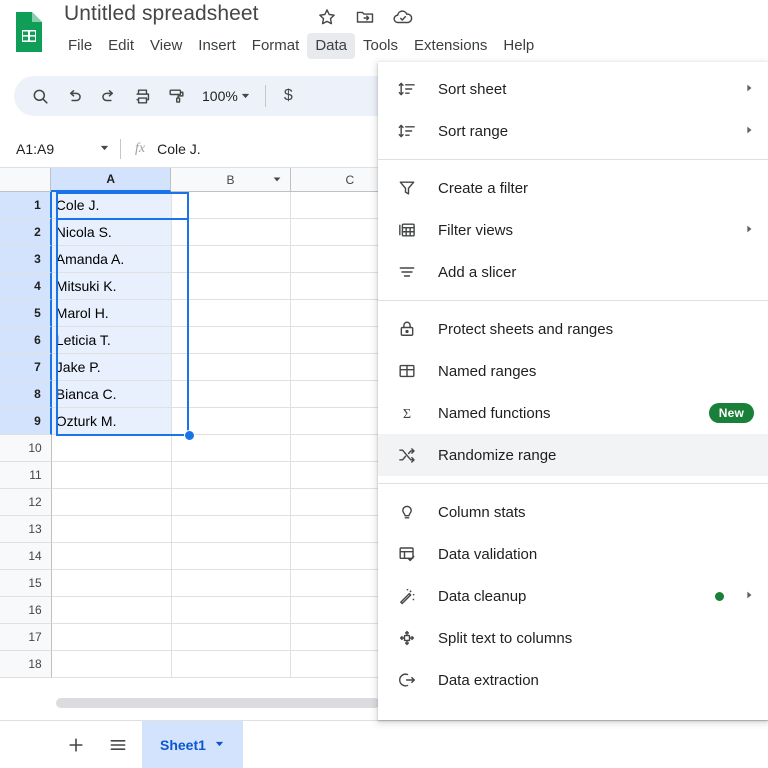  What do you see at coordinates (108, 96) in the screenshot?
I see `redo-icon` at bounding box center [108, 96].